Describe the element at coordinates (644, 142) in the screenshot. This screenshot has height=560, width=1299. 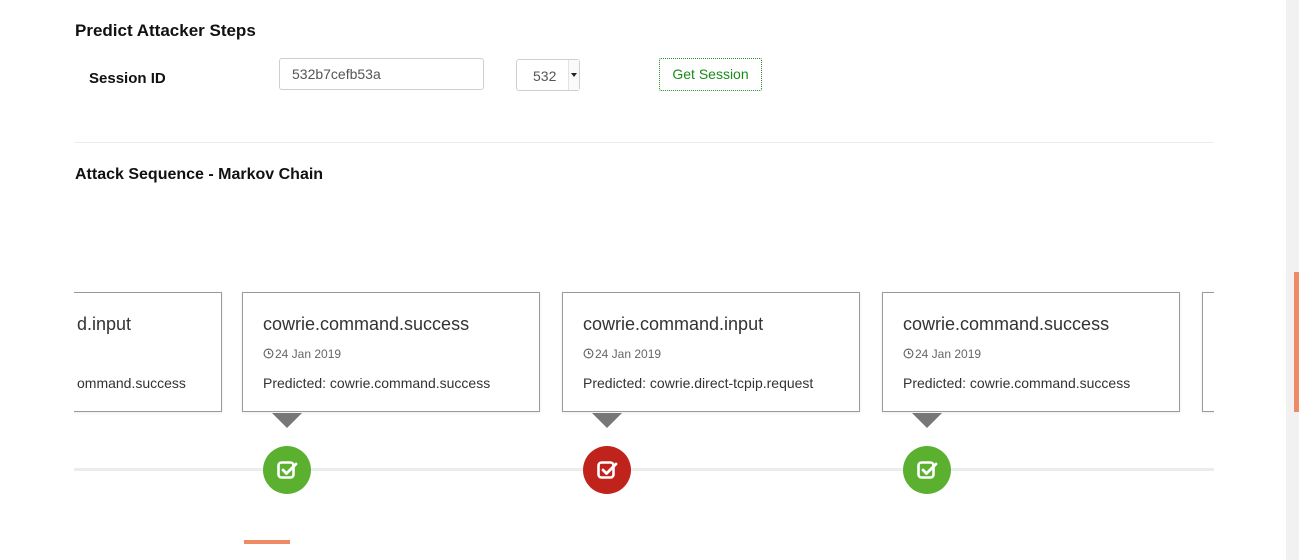
I see `divider` at that location.